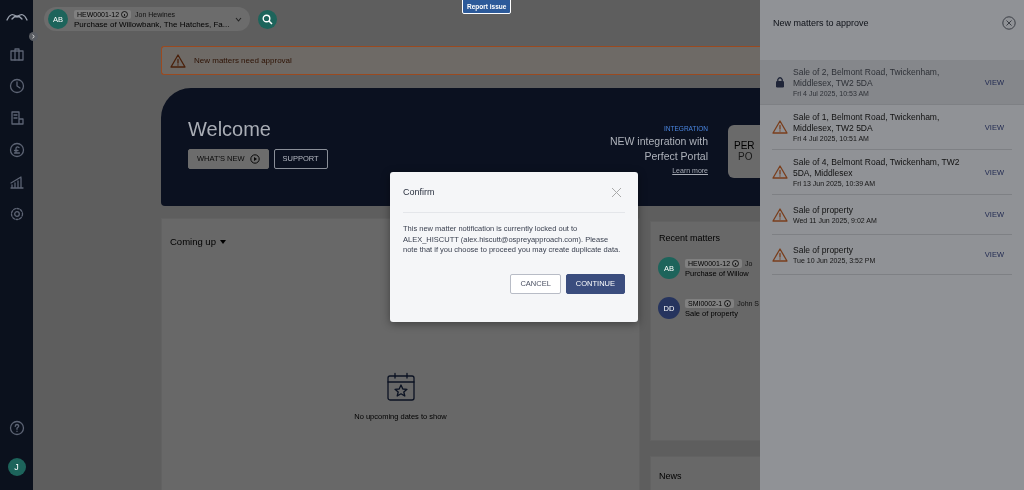 The height and width of the screenshot is (490, 1024). I want to click on alert-message: New matters need approval, so click(243, 60).